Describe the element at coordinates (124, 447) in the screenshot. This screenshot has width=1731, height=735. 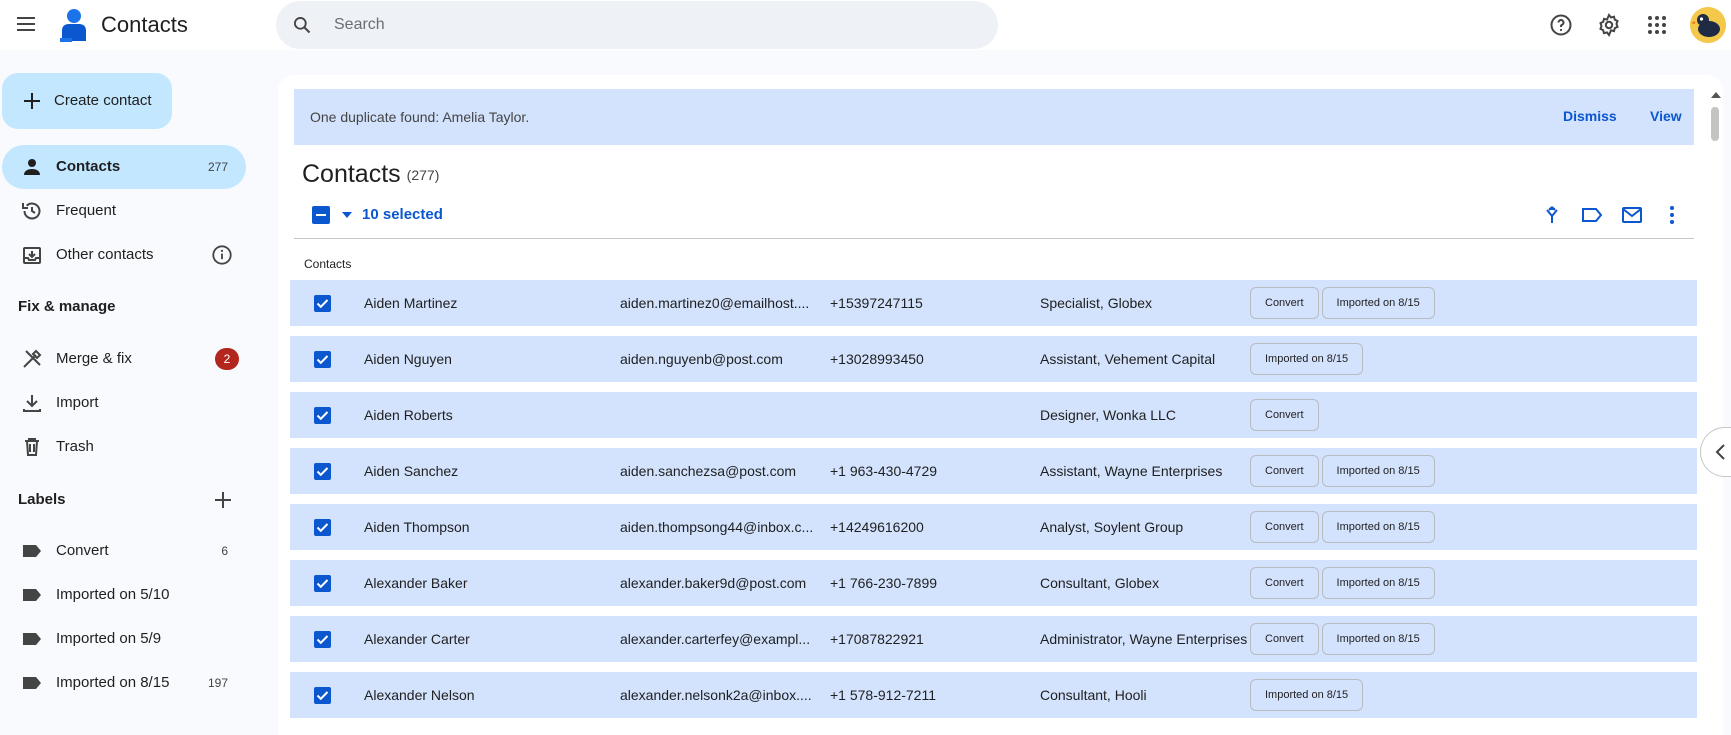
I see `sidebar-item-trash: Trash` at that location.